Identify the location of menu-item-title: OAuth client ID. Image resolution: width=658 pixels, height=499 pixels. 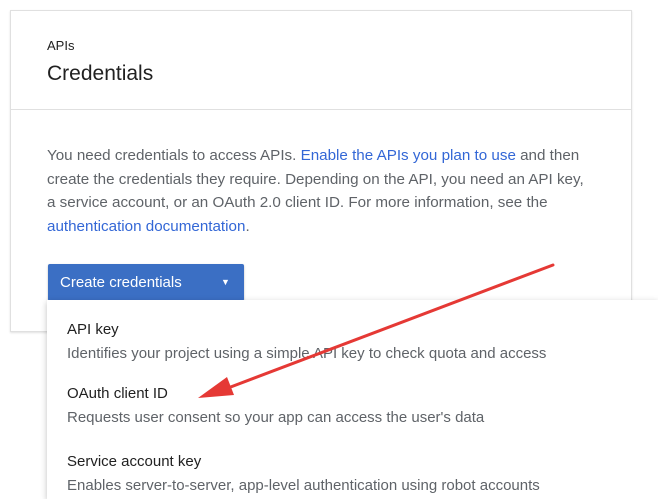
(117, 393).